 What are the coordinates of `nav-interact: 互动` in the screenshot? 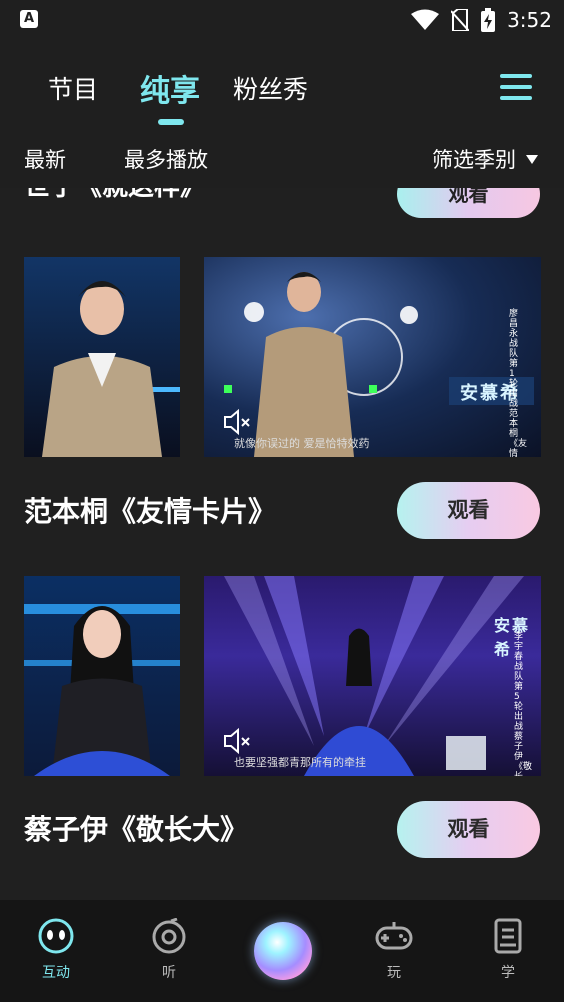 It's located at (56, 950).